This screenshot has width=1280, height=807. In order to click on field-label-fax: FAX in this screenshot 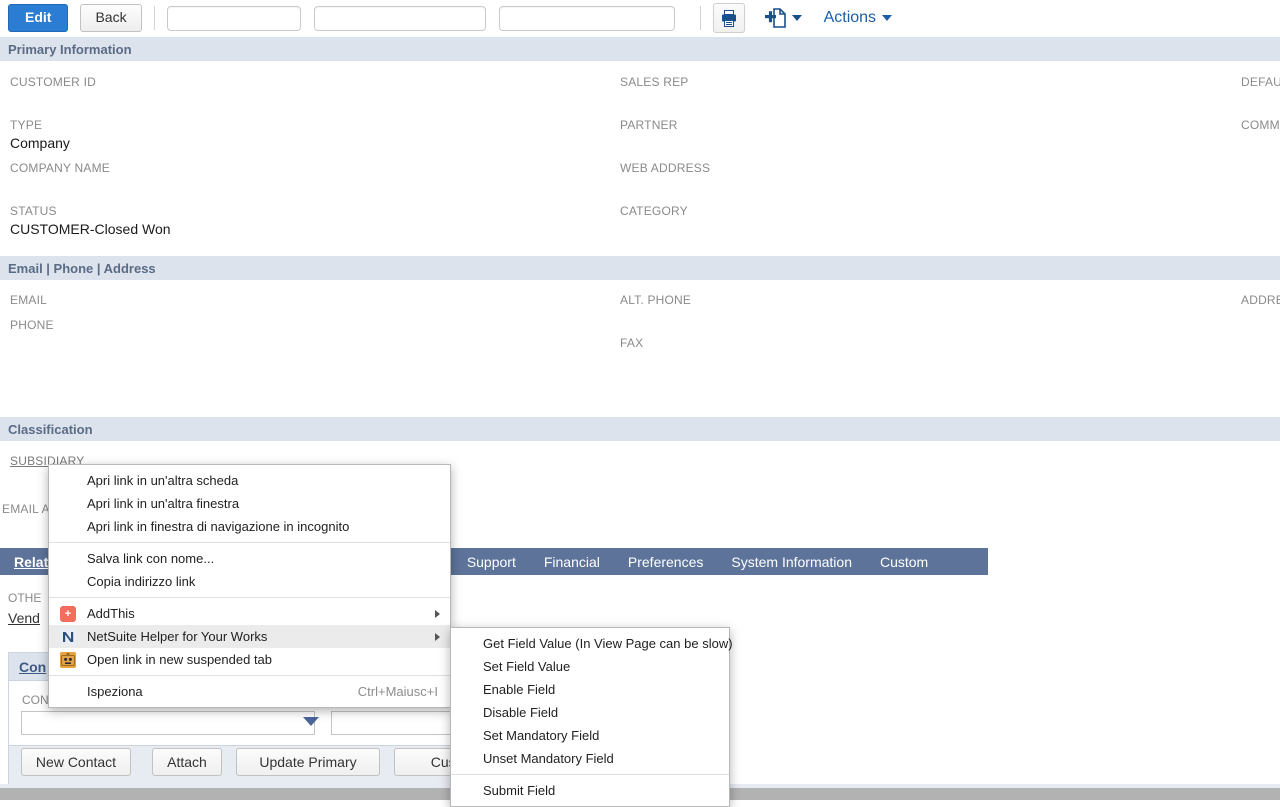, I will do `click(632, 343)`.